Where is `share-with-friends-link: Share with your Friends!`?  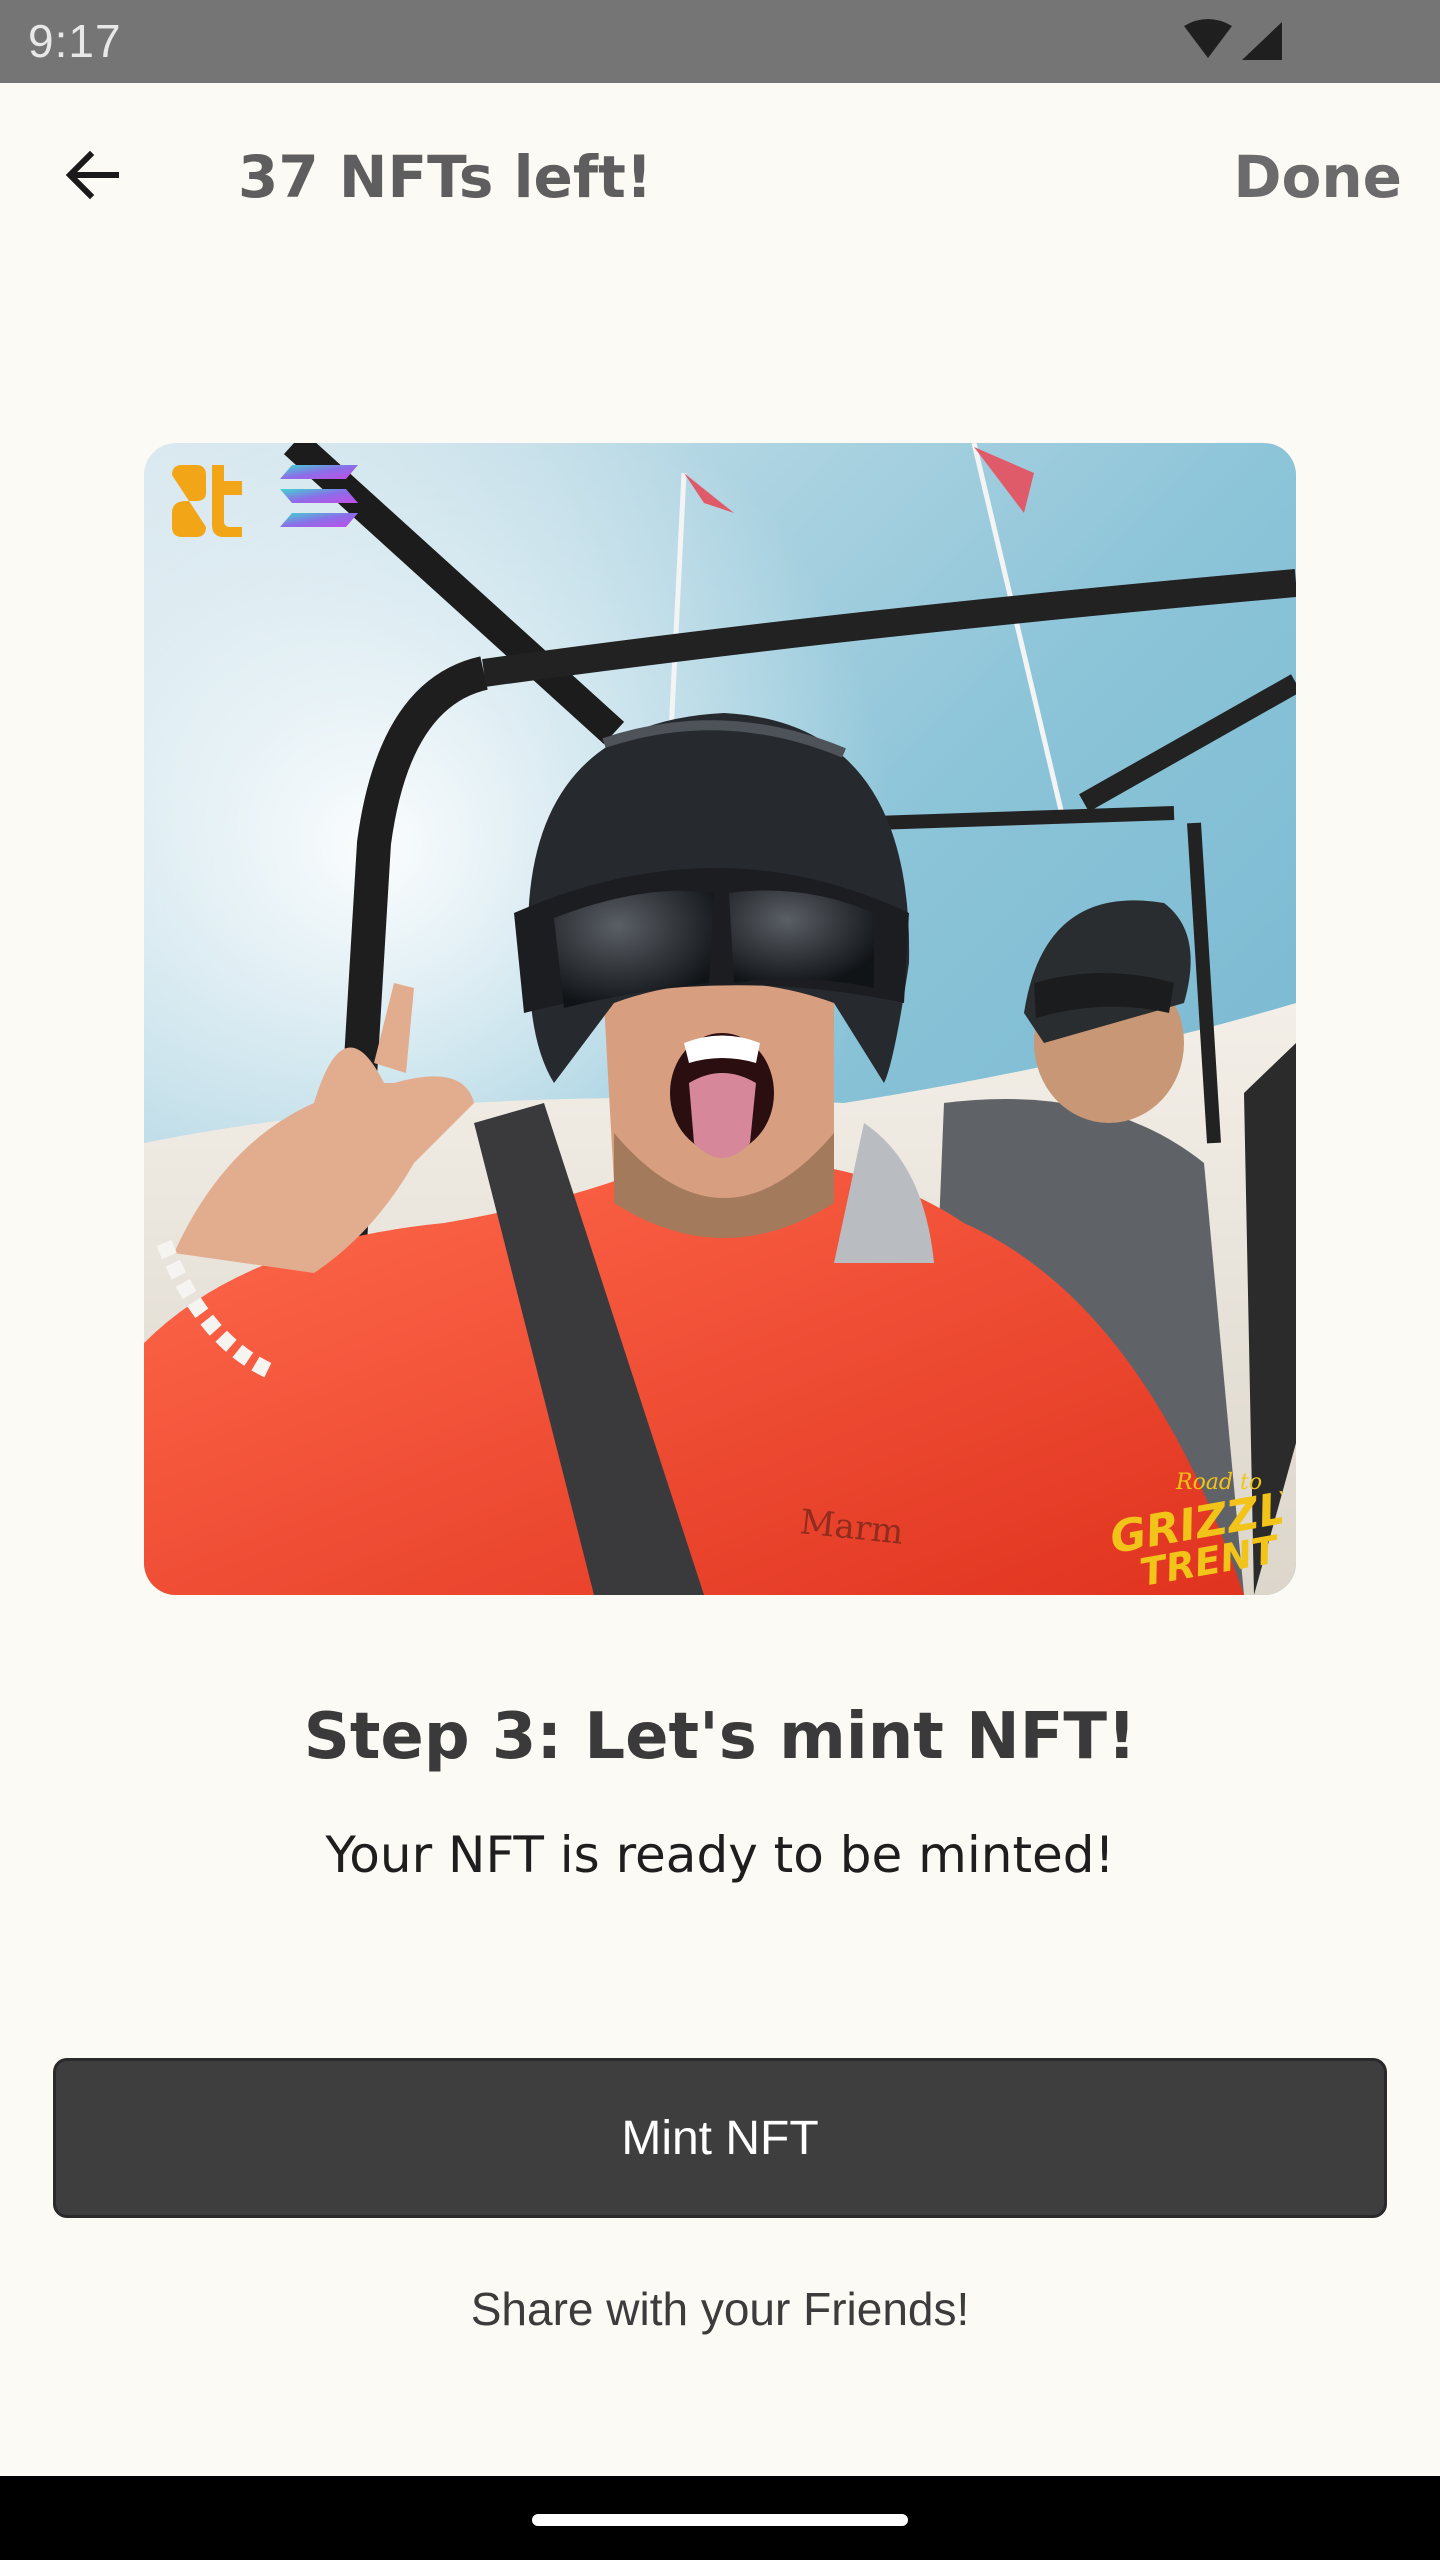
share-with-friends-link: Share with your Friends! is located at coordinates (720, 2309).